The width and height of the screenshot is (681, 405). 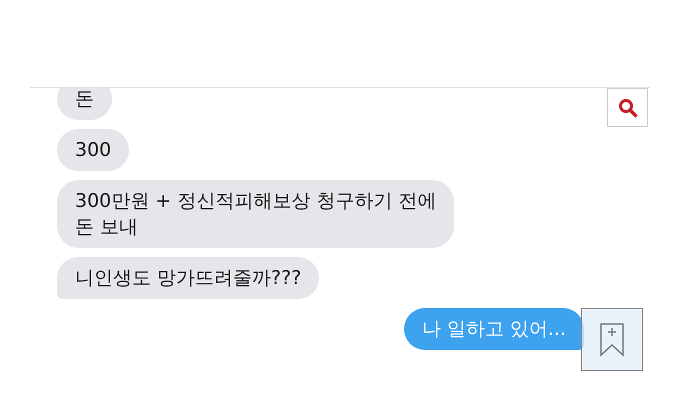 I want to click on received-message: 300만원 + 정신적피해보상 청구하기 전에 돈 보내, so click(x=255, y=214).